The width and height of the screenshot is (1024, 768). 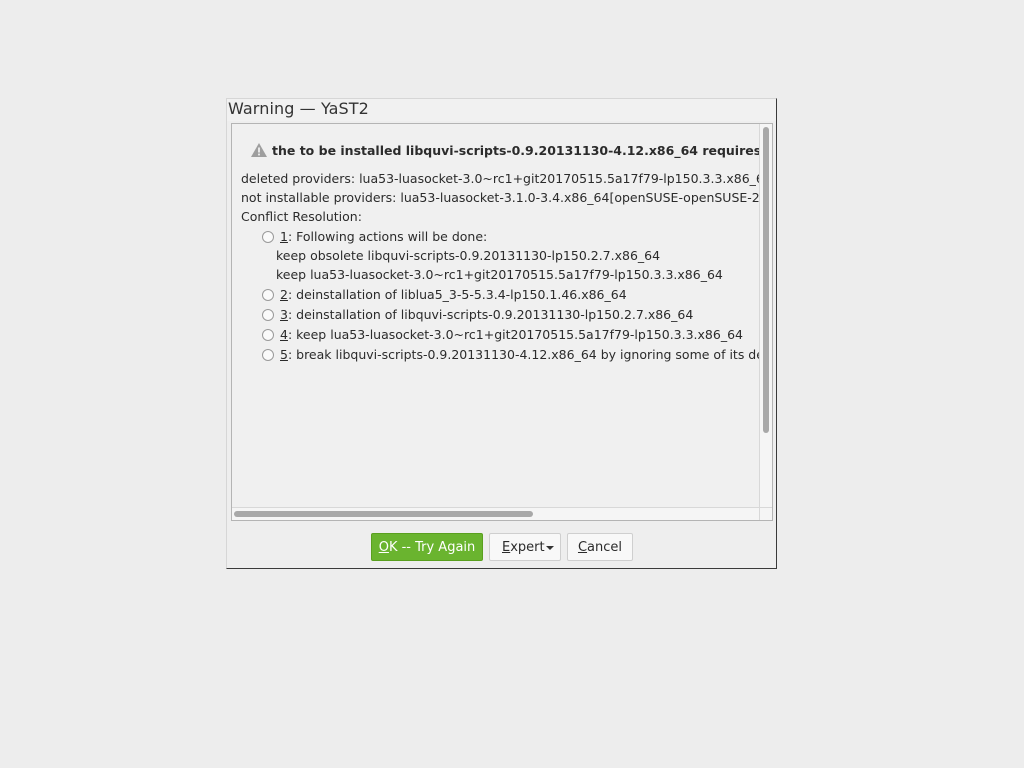 I want to click on ok-mnemonic: O, so click(x=383, y=547).